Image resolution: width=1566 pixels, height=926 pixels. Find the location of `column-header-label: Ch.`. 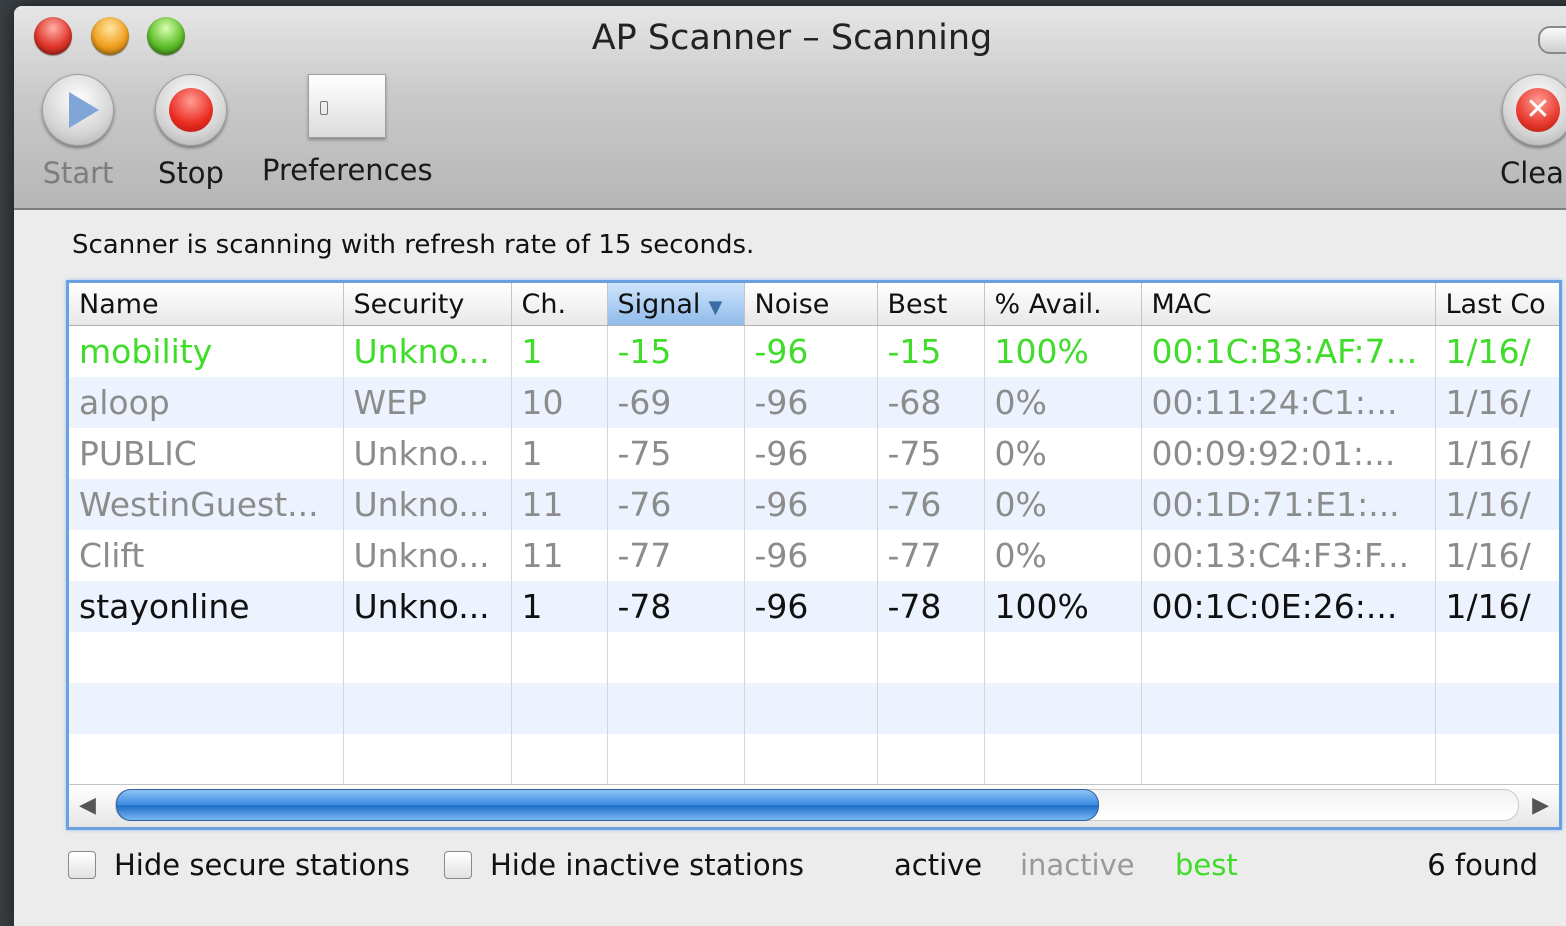

column-header-label: Ch. is located at coordinates (544, 304).